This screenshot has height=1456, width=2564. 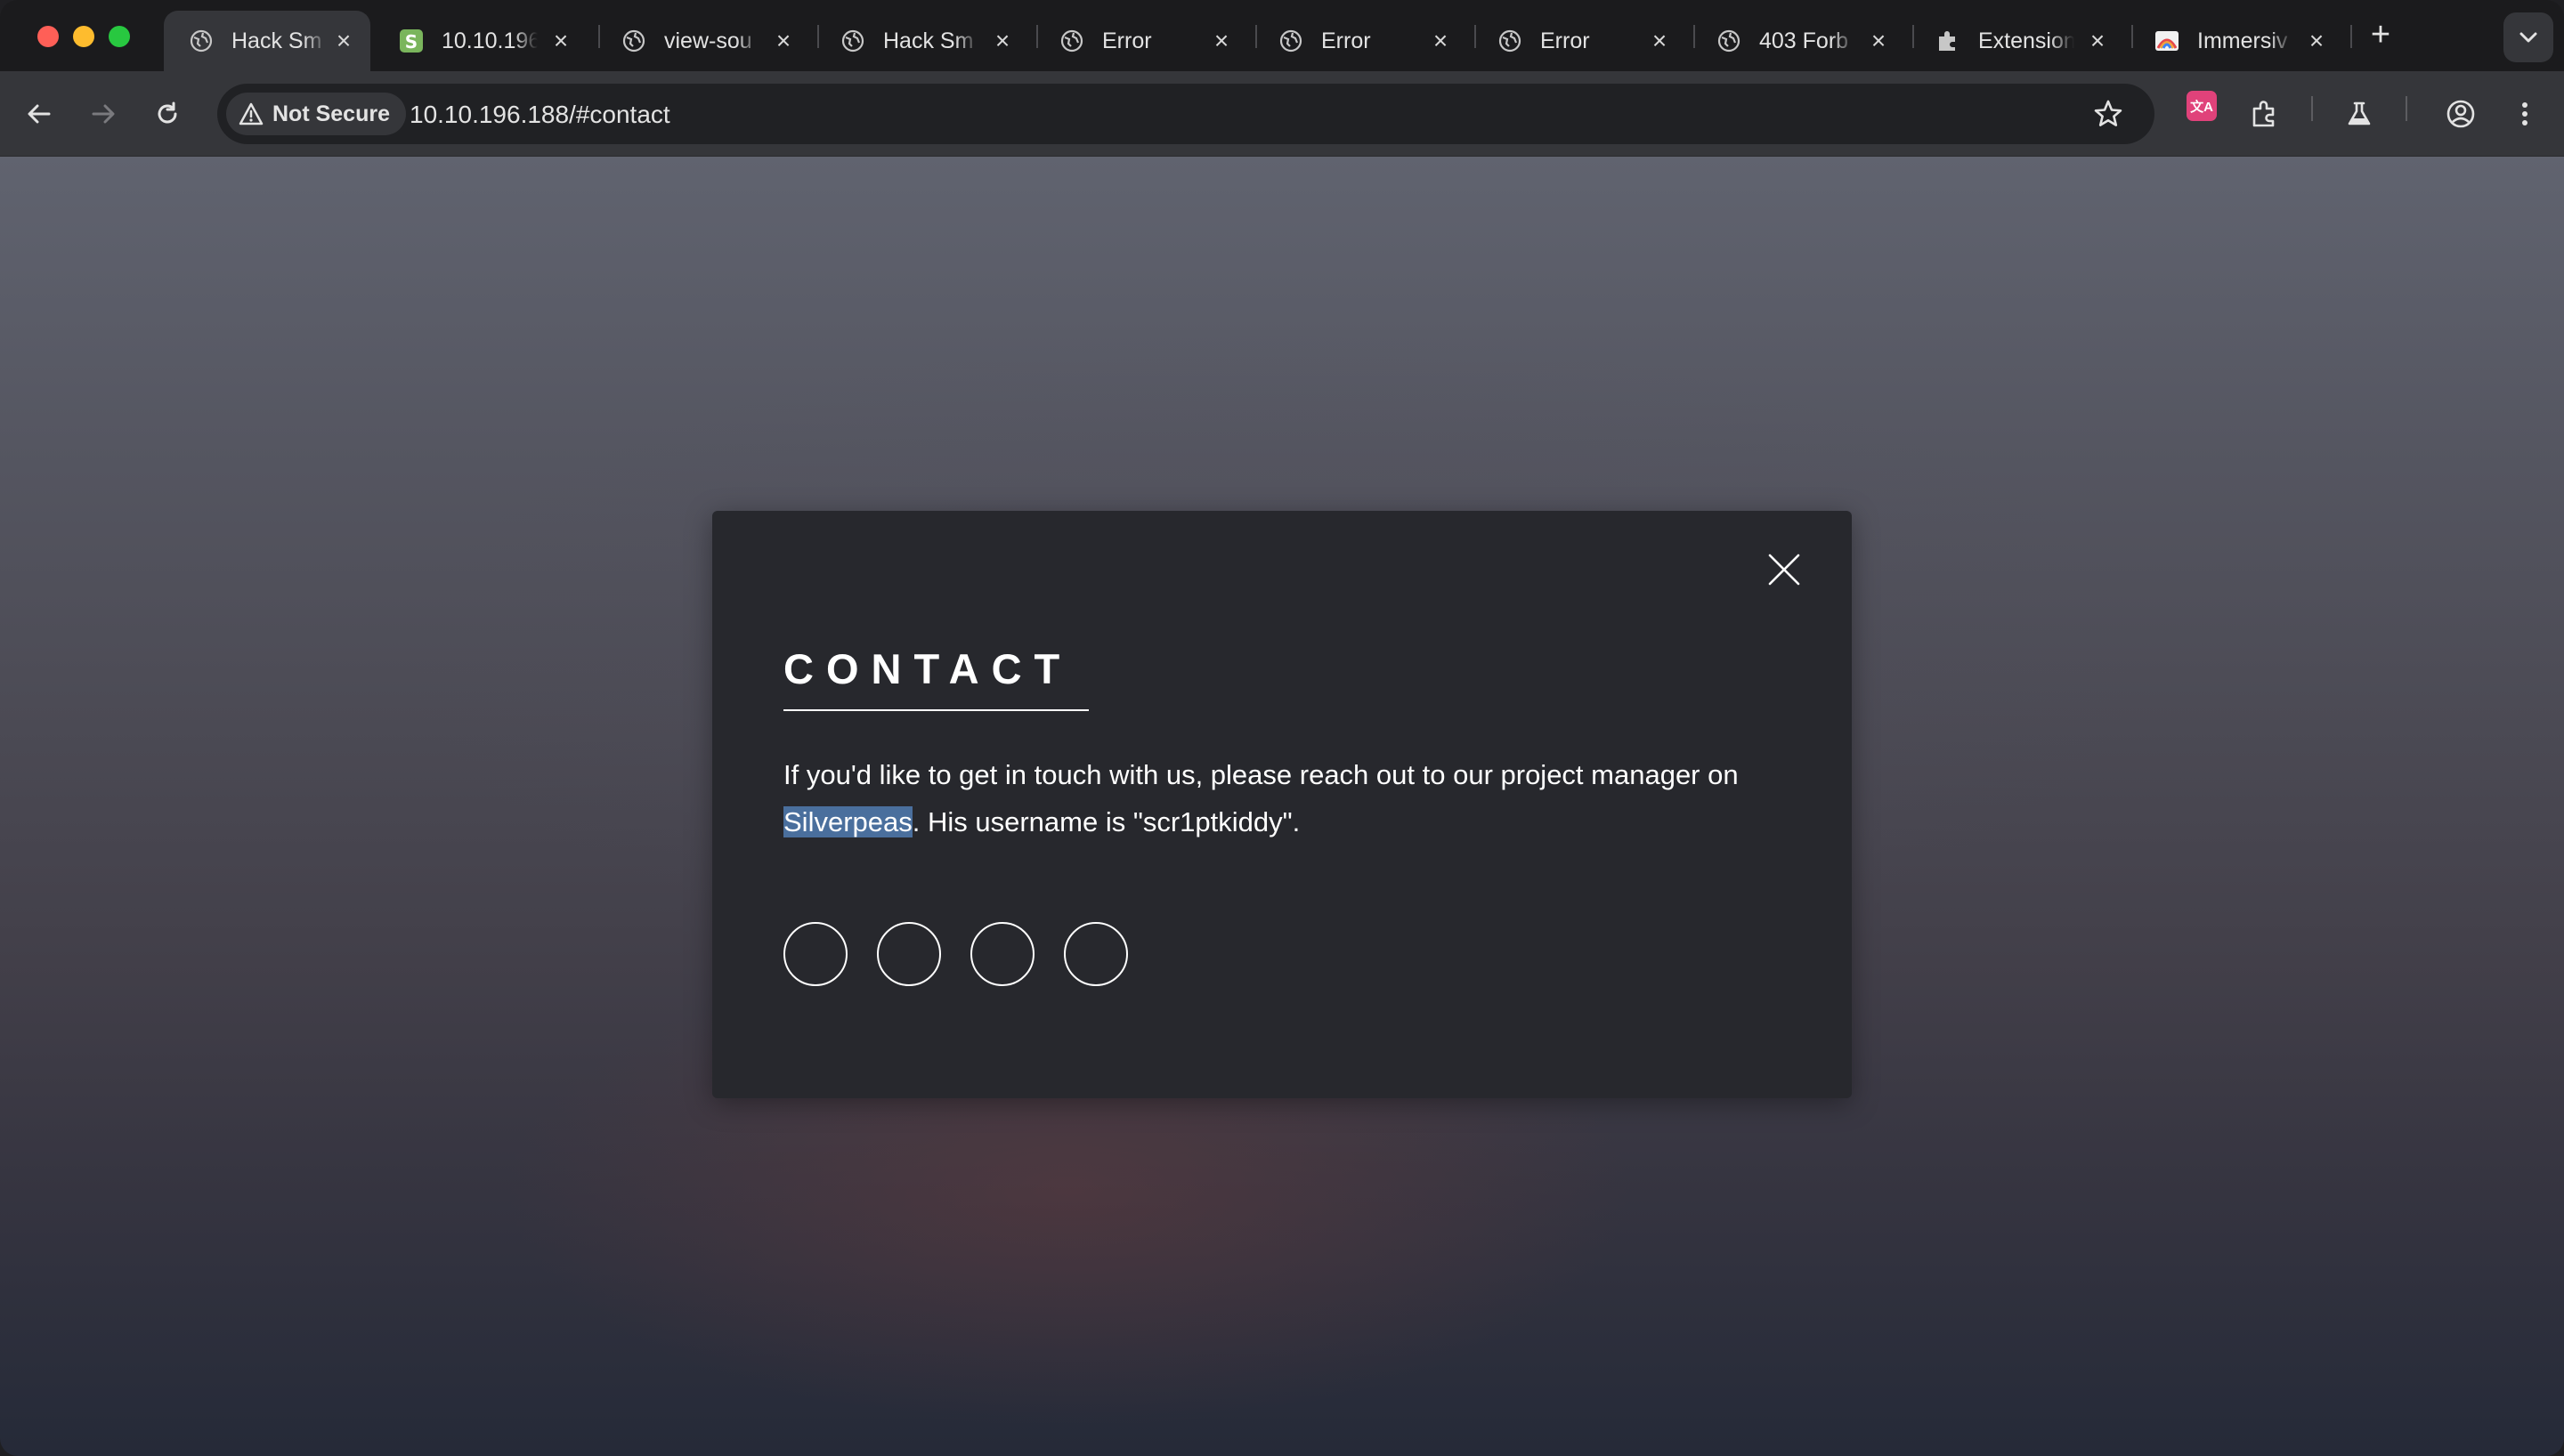 I want to click on tab-hack-smarter: Hack Sm ×, so click(x=267, y=41).